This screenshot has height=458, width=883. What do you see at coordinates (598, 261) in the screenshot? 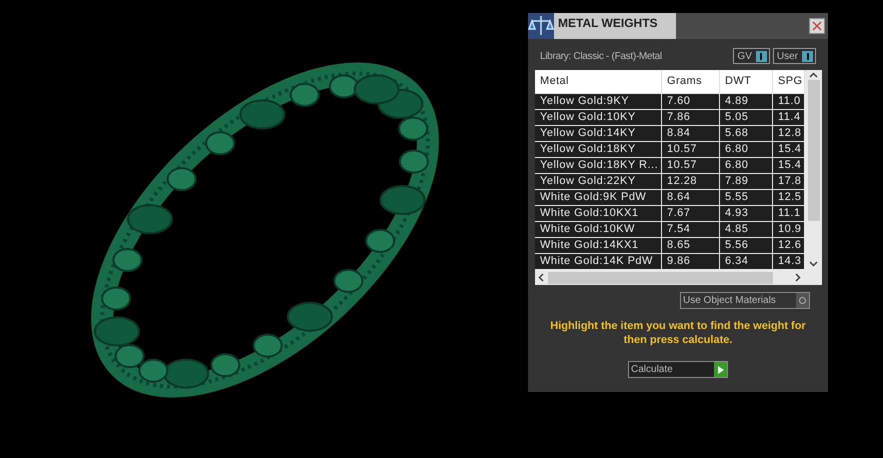
I see `table-cell: White Gold:14K PdW` at bounding box center [598, 261].